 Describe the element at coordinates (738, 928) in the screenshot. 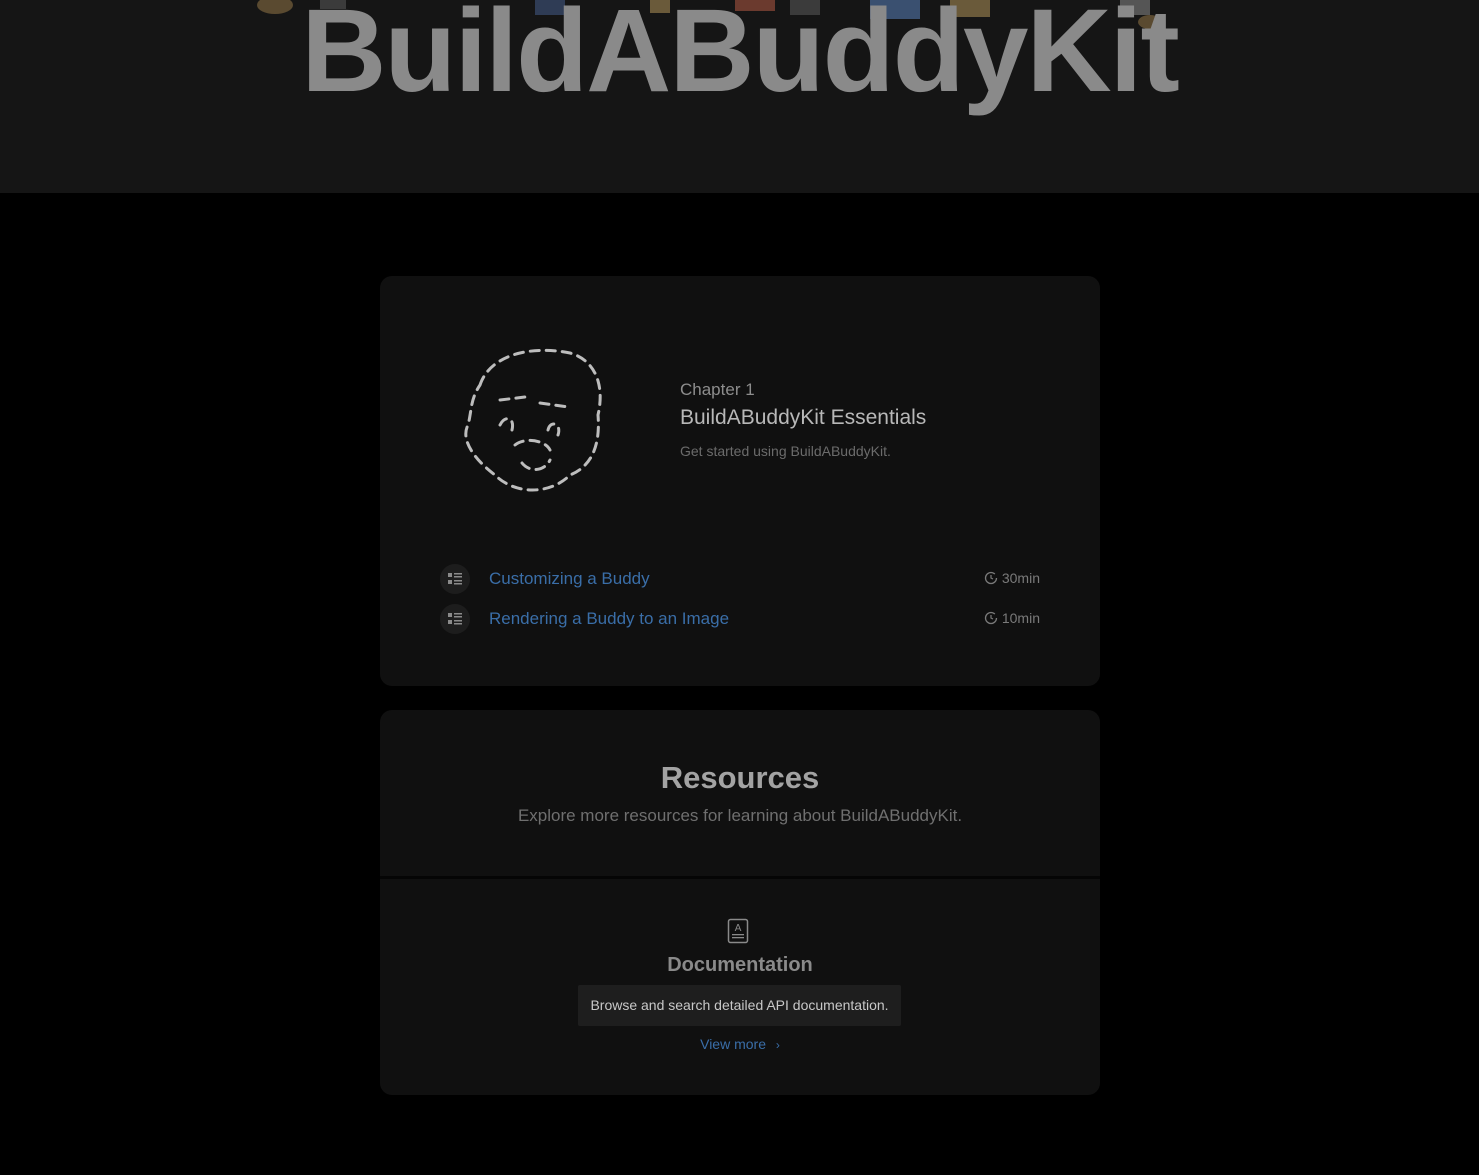

I see `svg-text: A` at that location.